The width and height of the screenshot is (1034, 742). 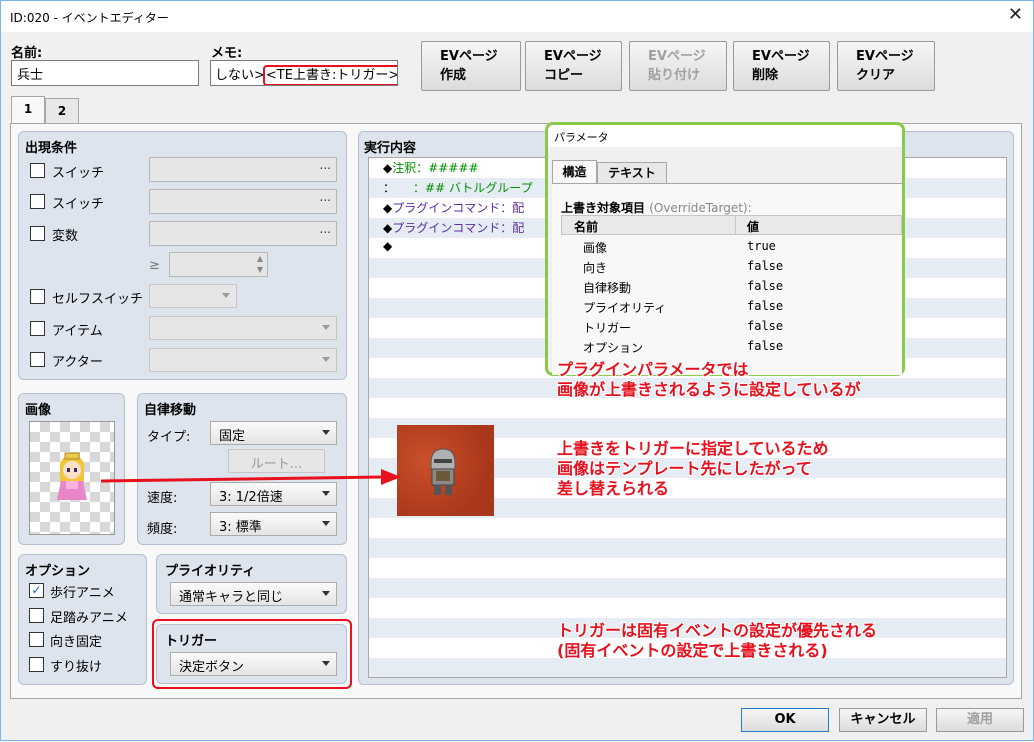 What do you see at coordinates (653, 369) in the screenshot?
I see `annotation-1-line1: プラグインパラメータでは` at bounding box center [653, 369].